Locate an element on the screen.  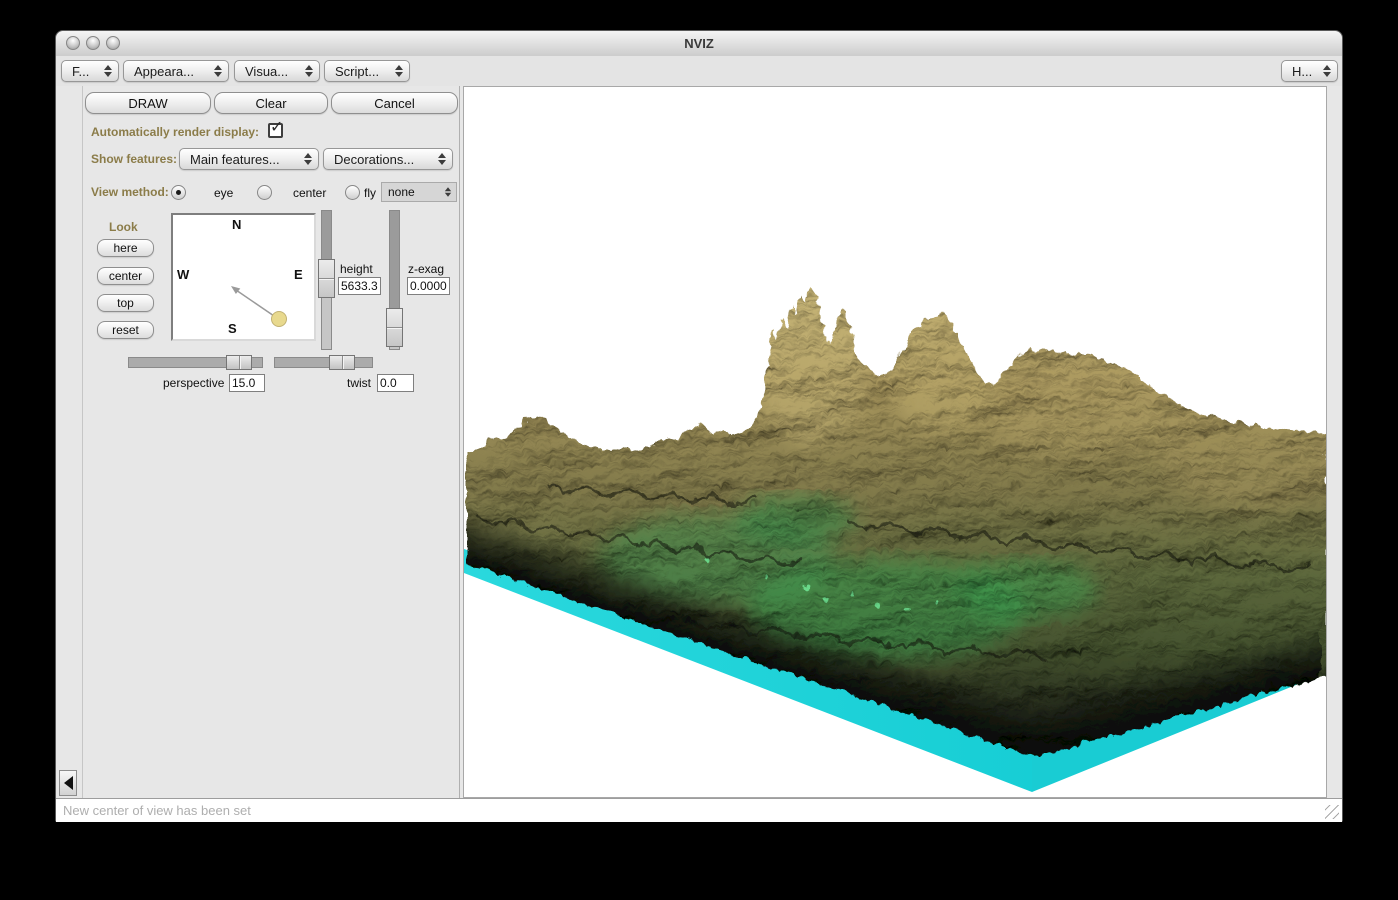
look-here-button: here is located at coordinates (125, 248).